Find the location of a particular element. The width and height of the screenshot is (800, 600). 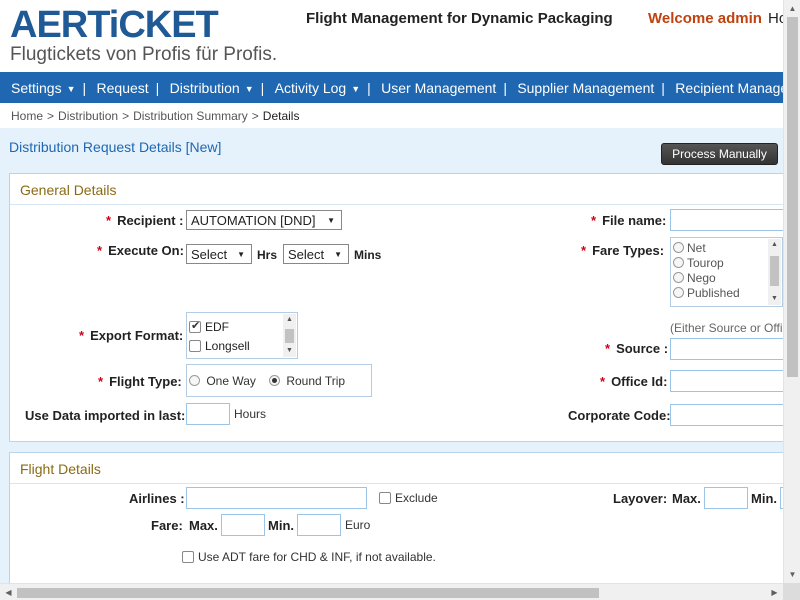

fare-type-option: Net is located at coordinates (689, 248).